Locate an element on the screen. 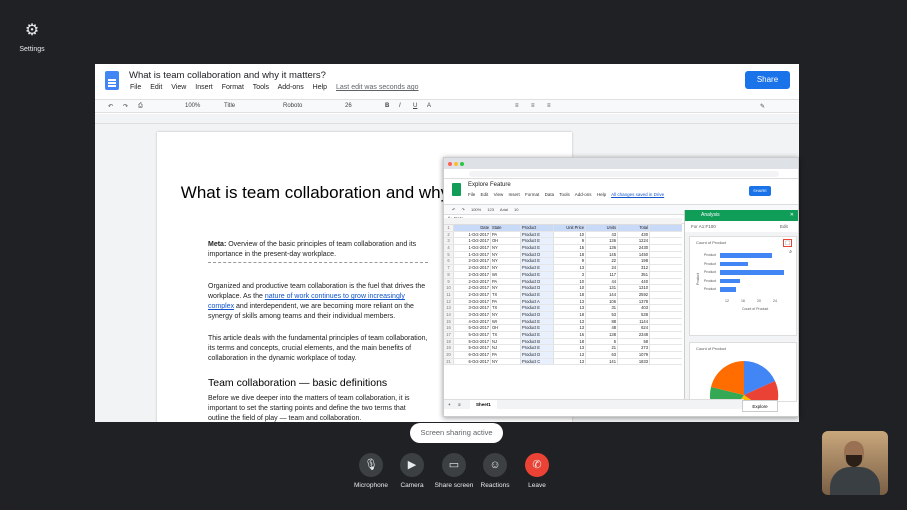 This screenshot has height=510, width=907. undo-icon: ↶ is located at coordinates (110, 106).